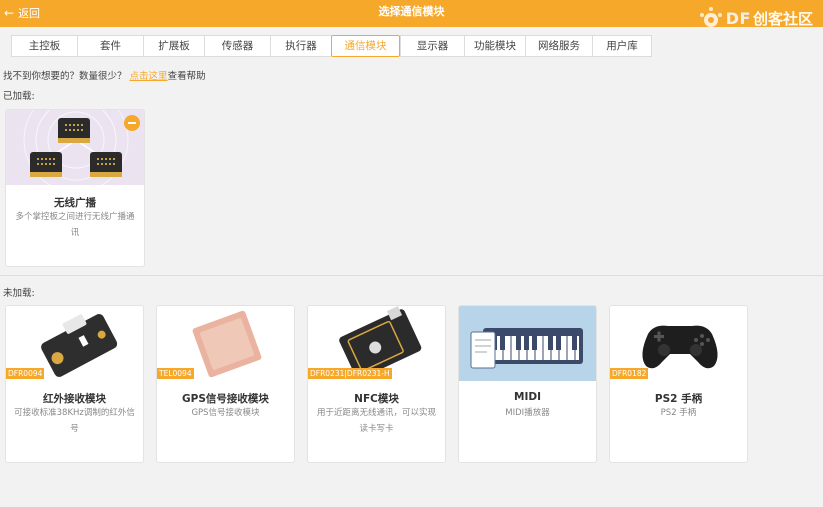 This screenshot has width=823, height=507. What do you see at coordinates (149, 76) in the screenshot?
I see `help-link: 点击这里` at bounding box center [149, 76].